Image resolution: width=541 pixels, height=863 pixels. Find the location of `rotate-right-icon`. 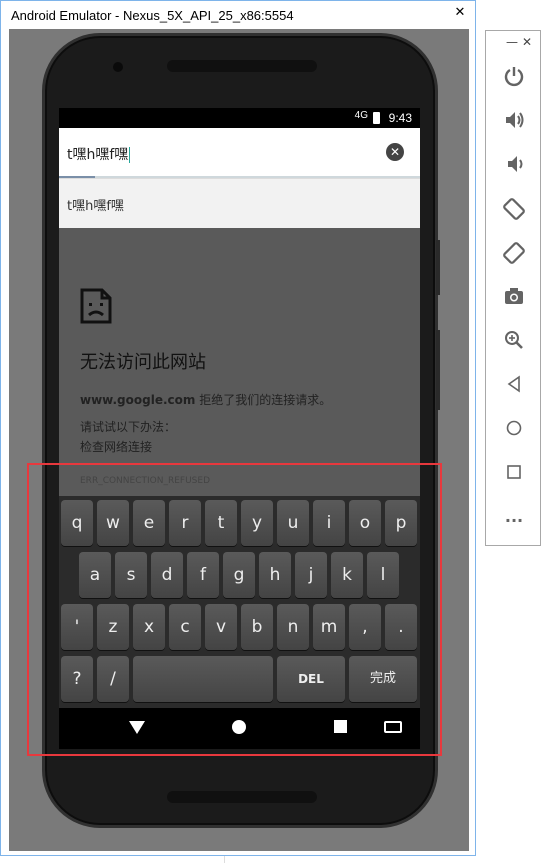

rotate-right-icon is located at coordinates (514, 253).